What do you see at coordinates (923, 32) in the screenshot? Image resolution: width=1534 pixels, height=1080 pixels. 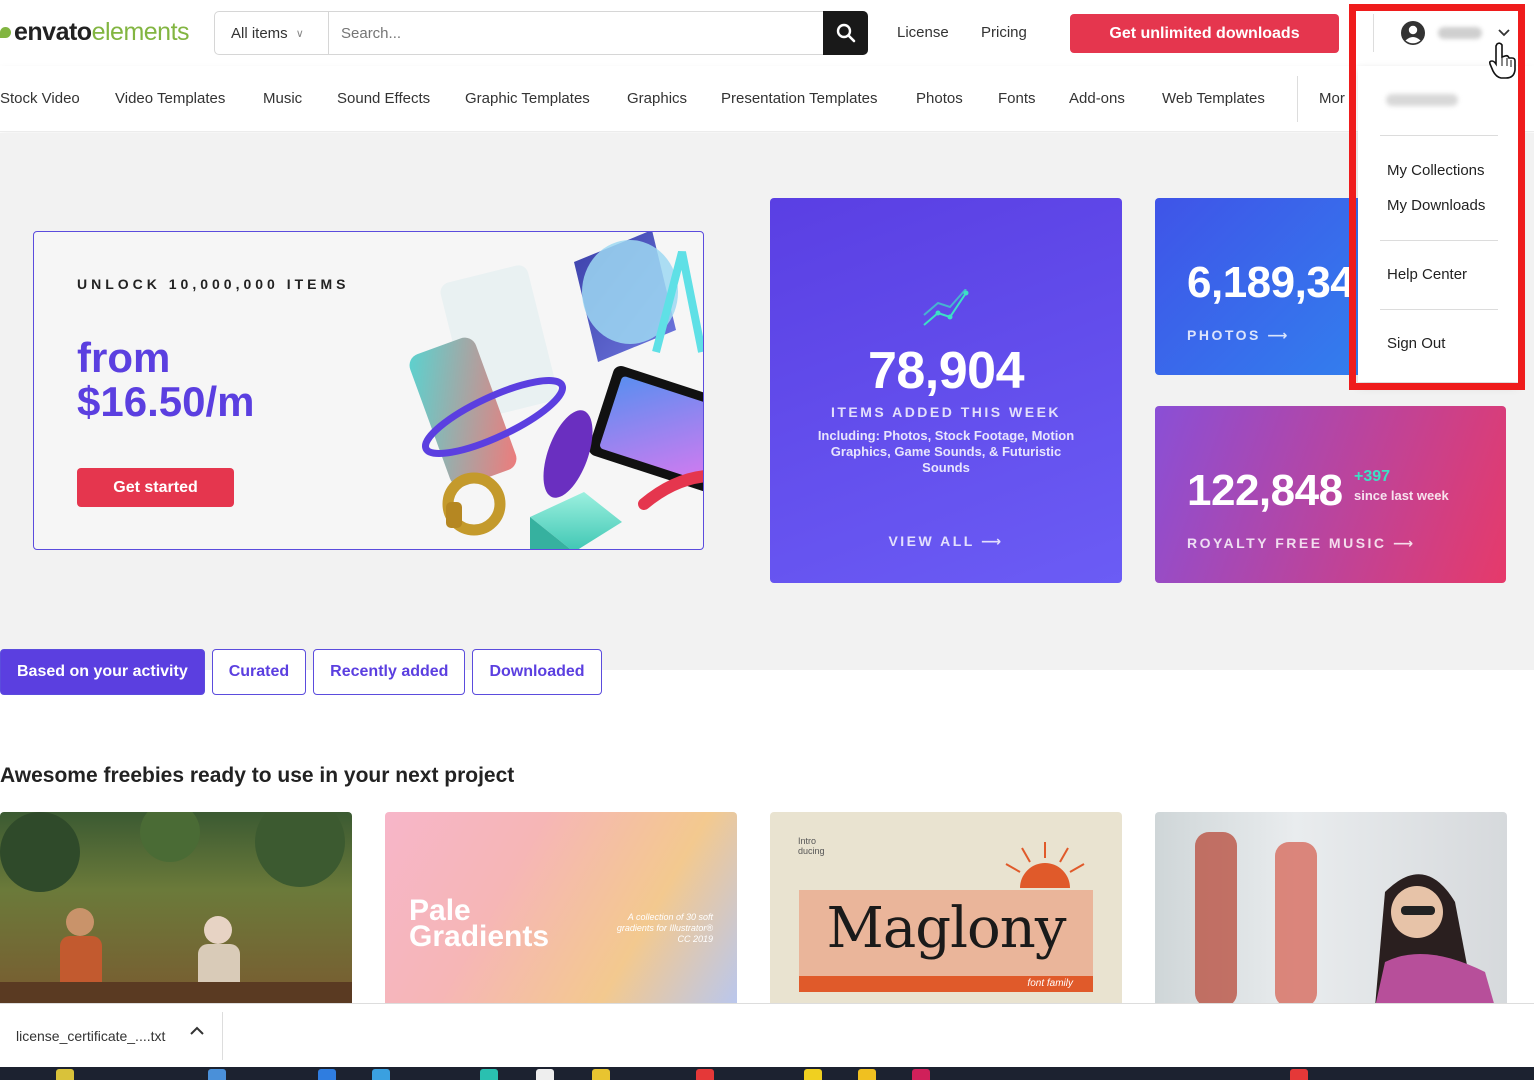 I see `license-link: License` at bounding box center [923, 32].